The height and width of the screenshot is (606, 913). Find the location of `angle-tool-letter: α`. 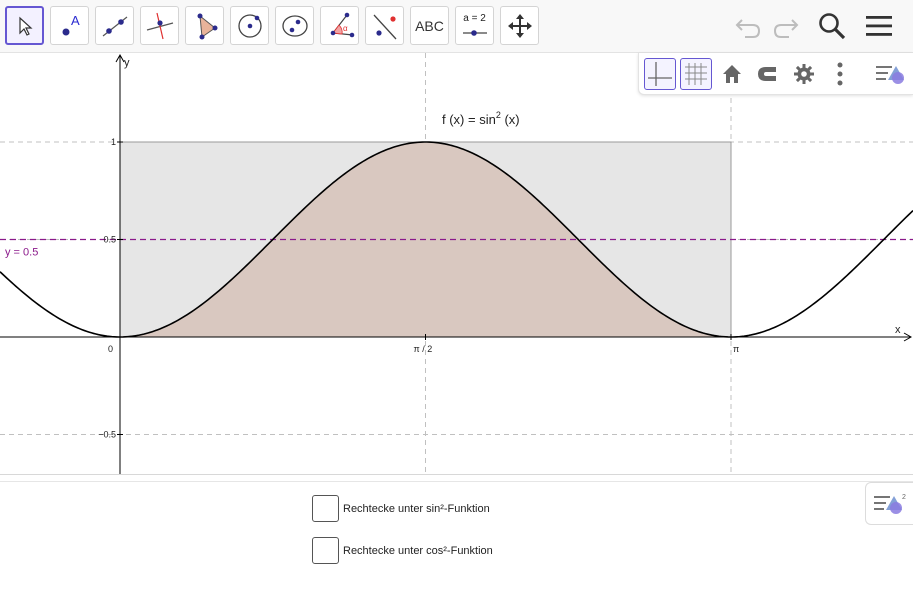

angle-tool-letter: α is located at coordinates (345, 28).